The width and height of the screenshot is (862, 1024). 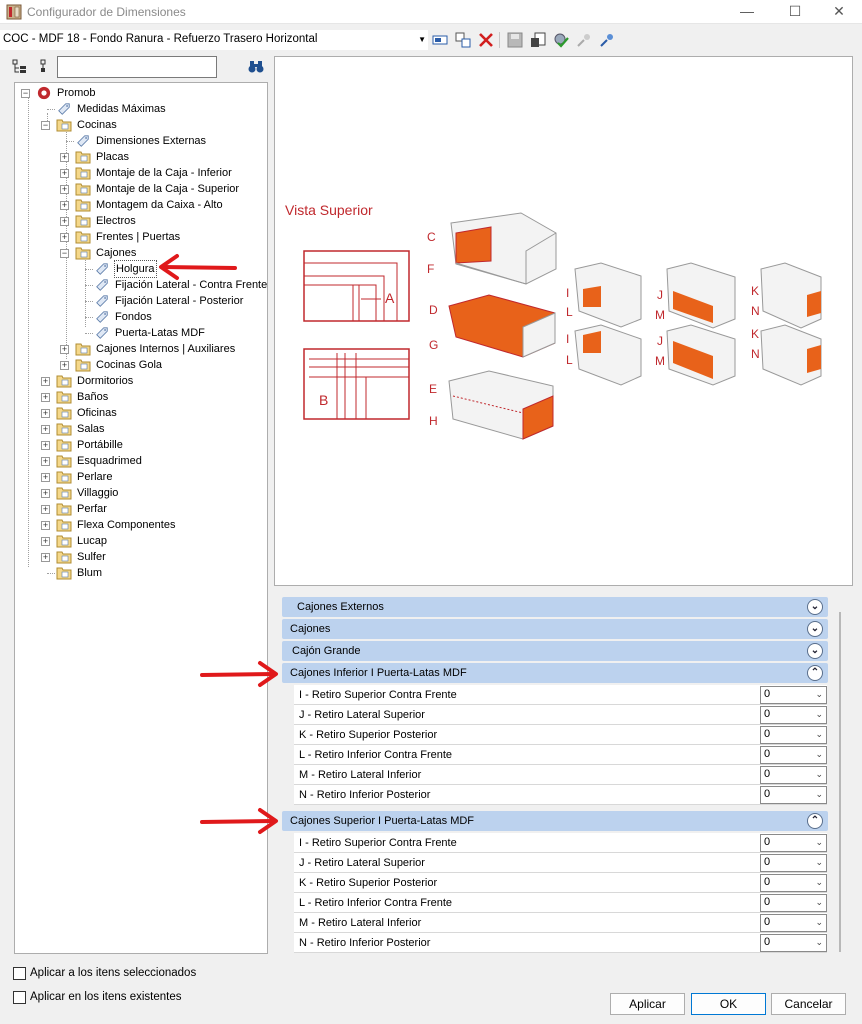 I want to click on tree-node-portabille: + Portábille, so click(x=140, y=445).